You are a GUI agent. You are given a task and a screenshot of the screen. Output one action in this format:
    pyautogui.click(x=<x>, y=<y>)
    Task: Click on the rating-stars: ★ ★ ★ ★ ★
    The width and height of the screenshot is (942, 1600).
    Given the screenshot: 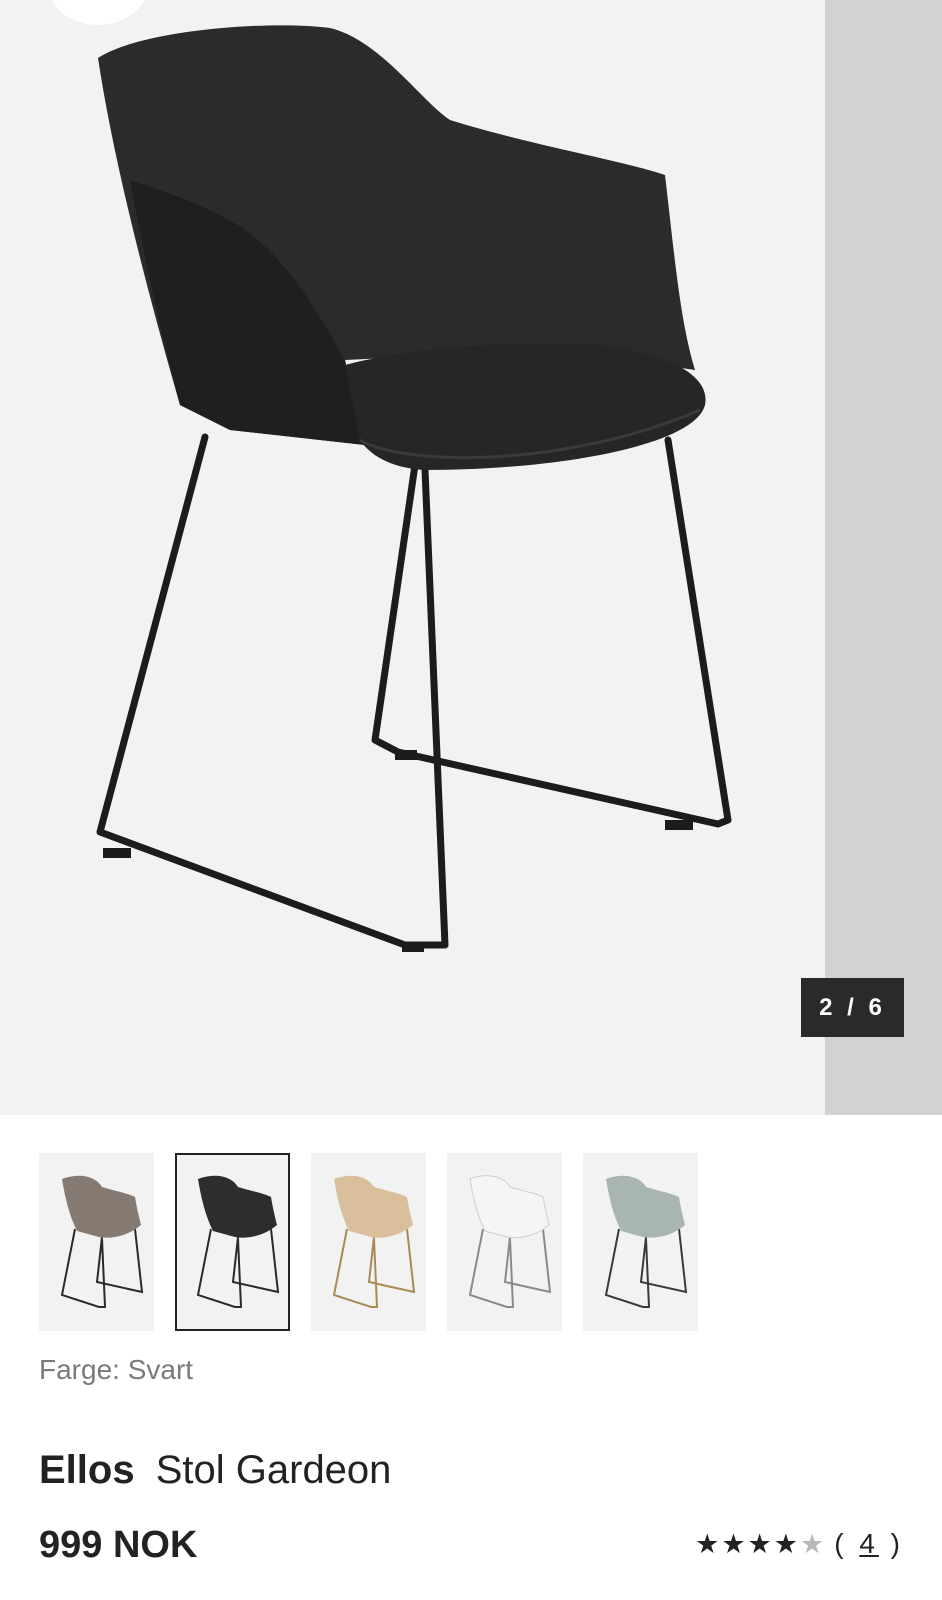 What is the action you would take?
    pyautogui.click(x=760, y=1543)
    